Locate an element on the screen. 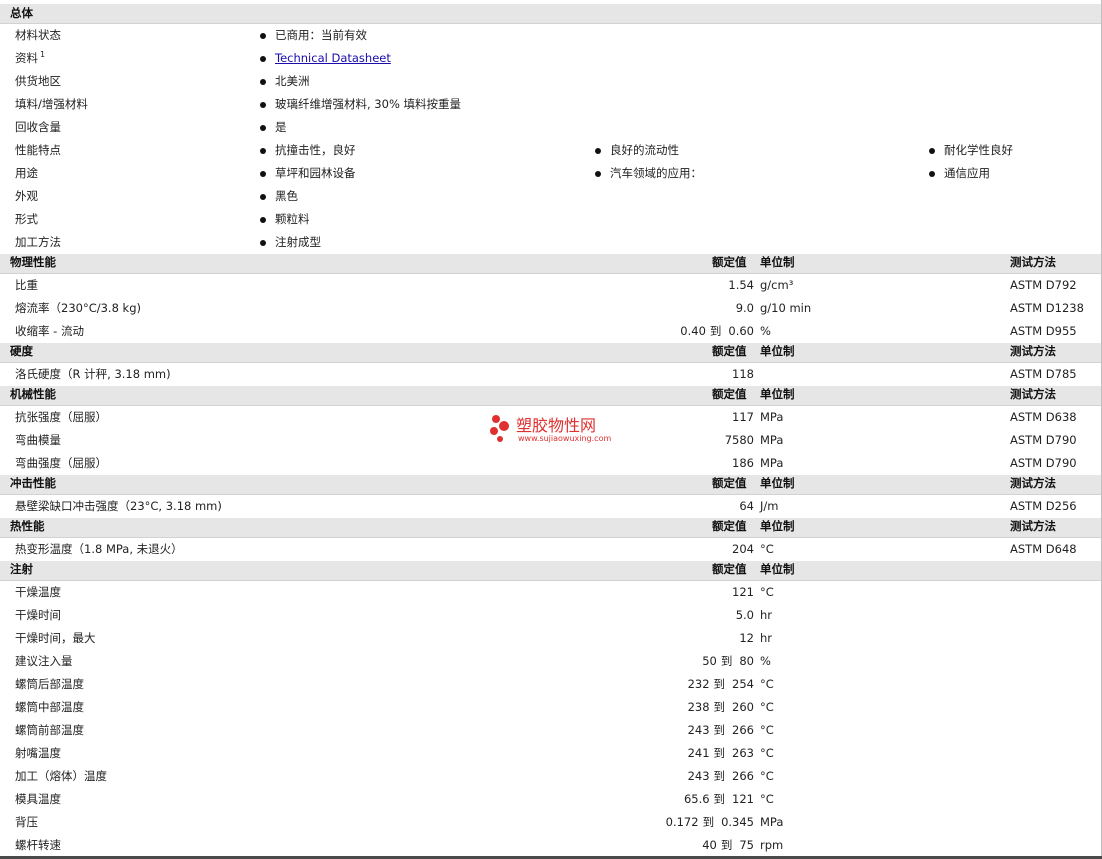 The height and width of the screenshot is (859, 1102). section-header-general: 总体 is located at coordinates (550, 14).